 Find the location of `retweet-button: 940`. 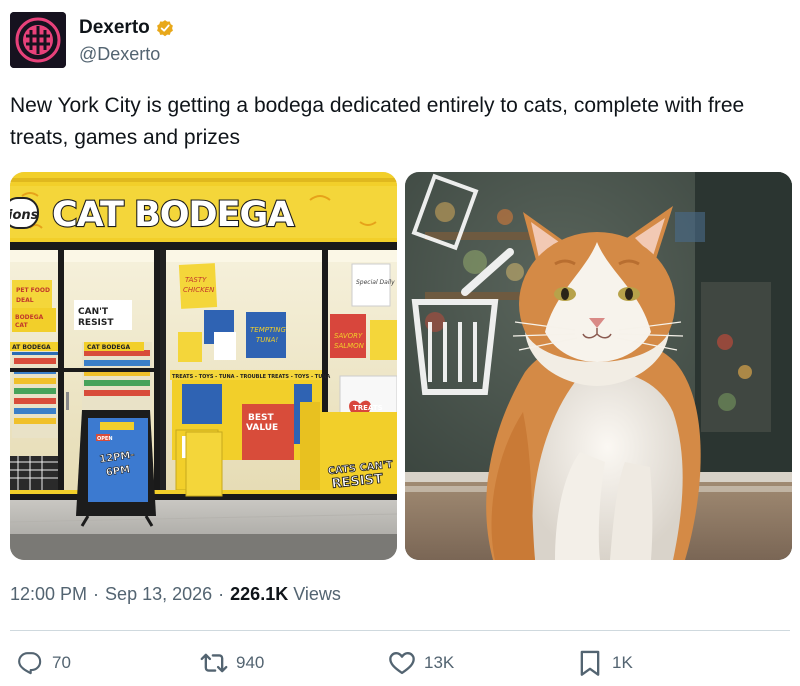

retweet-button: 940 is located at coordinates (232, 663).